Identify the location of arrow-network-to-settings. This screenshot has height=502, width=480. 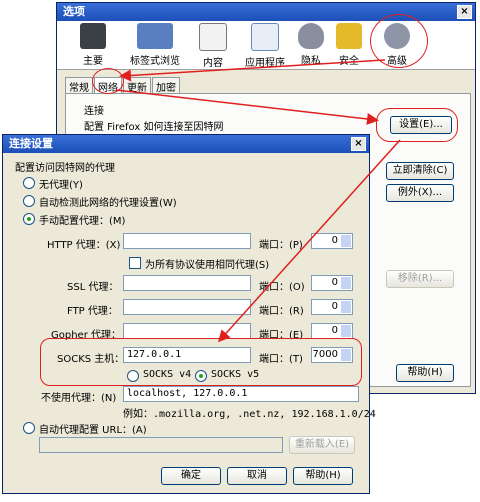
(247, 107).